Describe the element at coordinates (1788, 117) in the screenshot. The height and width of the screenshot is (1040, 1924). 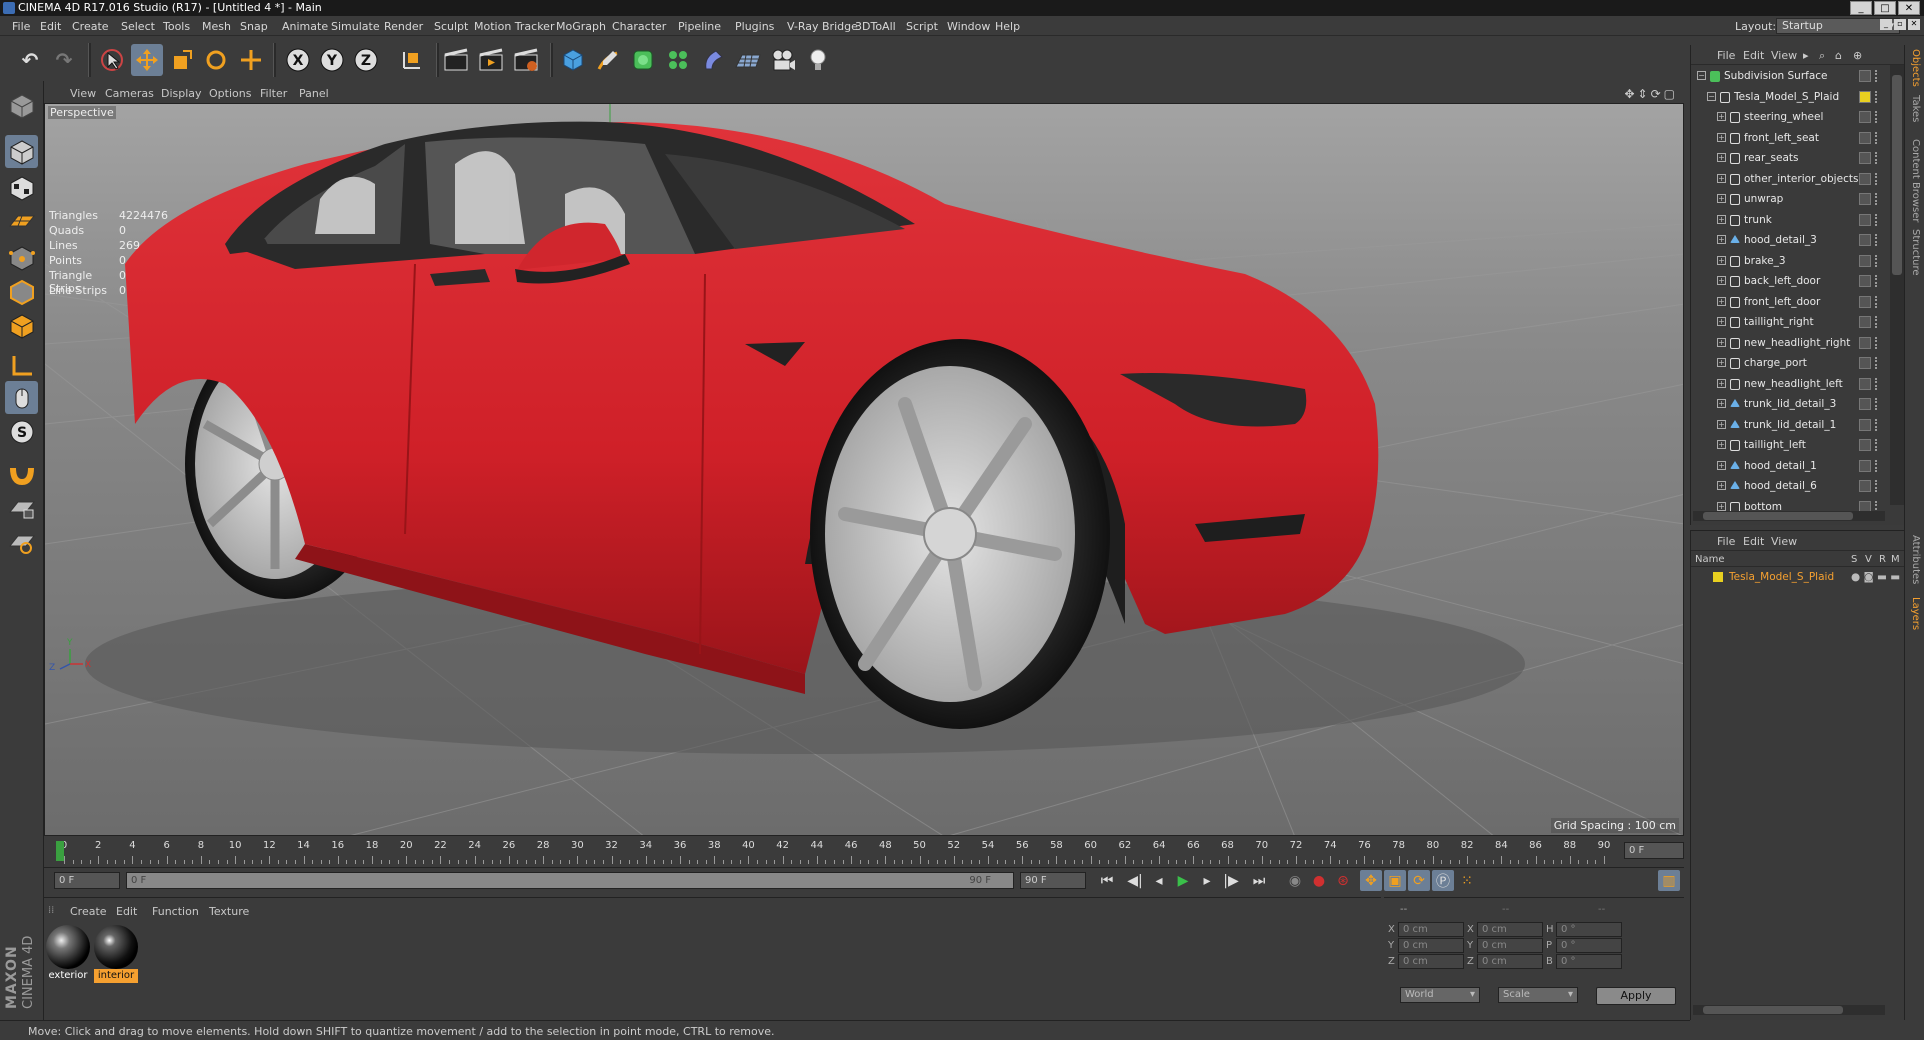
I see `object-row: + steering_wheel` at that location.